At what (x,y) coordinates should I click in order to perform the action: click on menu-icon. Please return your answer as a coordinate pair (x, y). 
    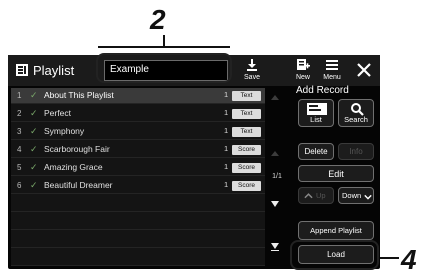
    Looking at the image, I should click on (332, 65).